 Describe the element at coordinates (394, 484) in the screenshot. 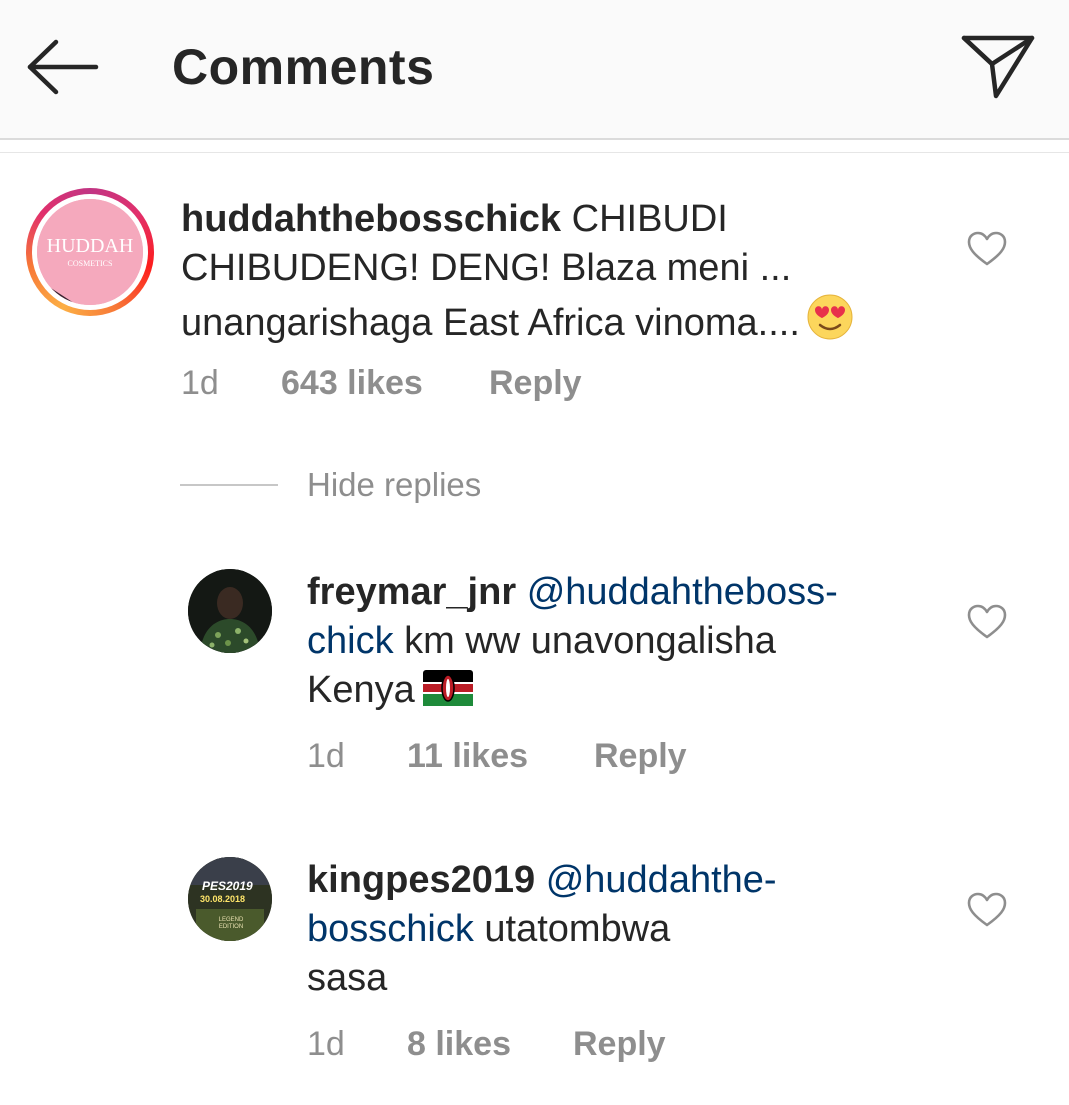

I see `hide-replies-label: Hide replies` at that location.